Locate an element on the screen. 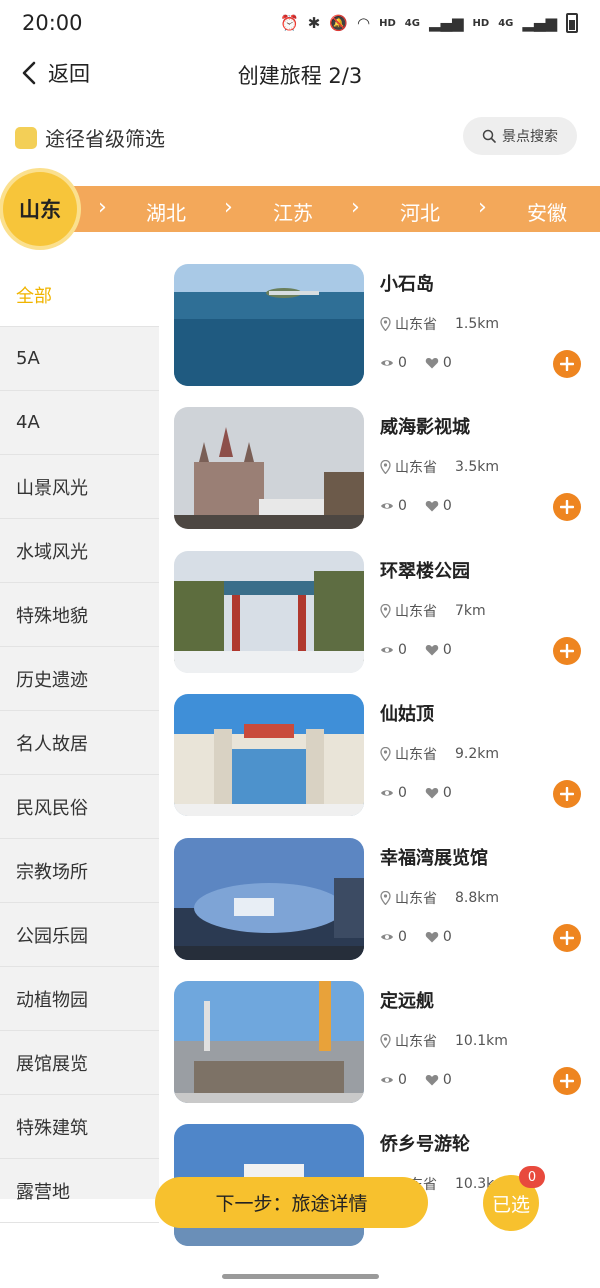 This screenshot has height=1288, width=600. category-item: 宗教场所 is located at coordinates (79, 871).